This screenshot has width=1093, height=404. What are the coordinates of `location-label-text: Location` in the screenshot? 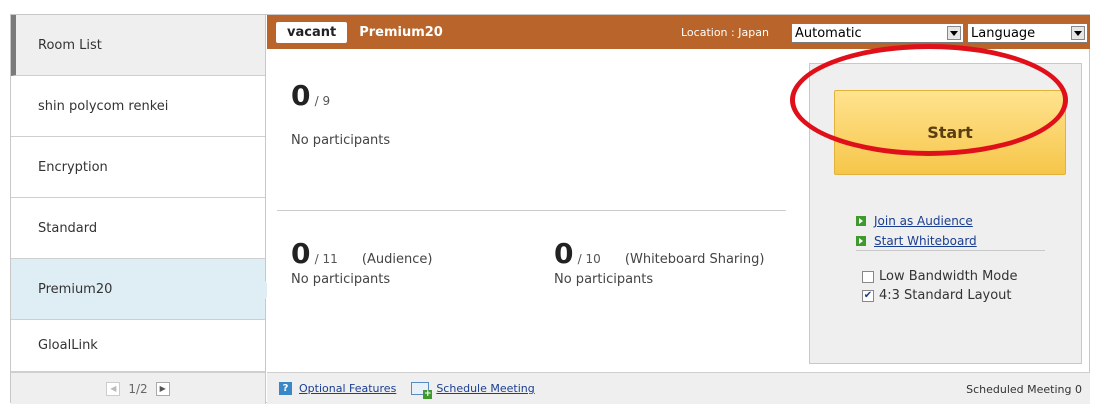 It's located at (704, 32).